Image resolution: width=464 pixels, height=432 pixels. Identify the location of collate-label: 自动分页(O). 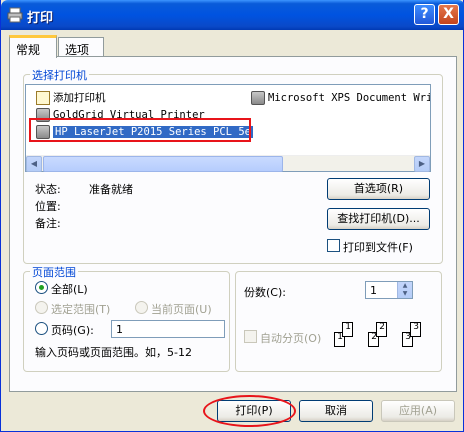
(291, 338).